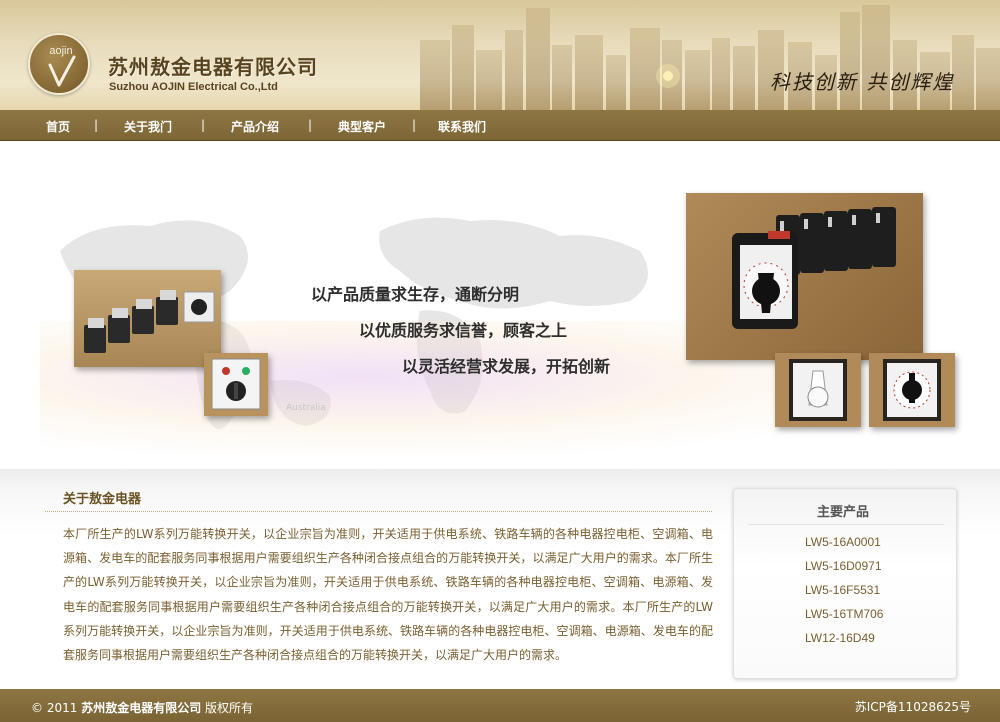  Describe the element at coordinates (62, 71) in the screenshot. I see `logo-check-icon` at that location.